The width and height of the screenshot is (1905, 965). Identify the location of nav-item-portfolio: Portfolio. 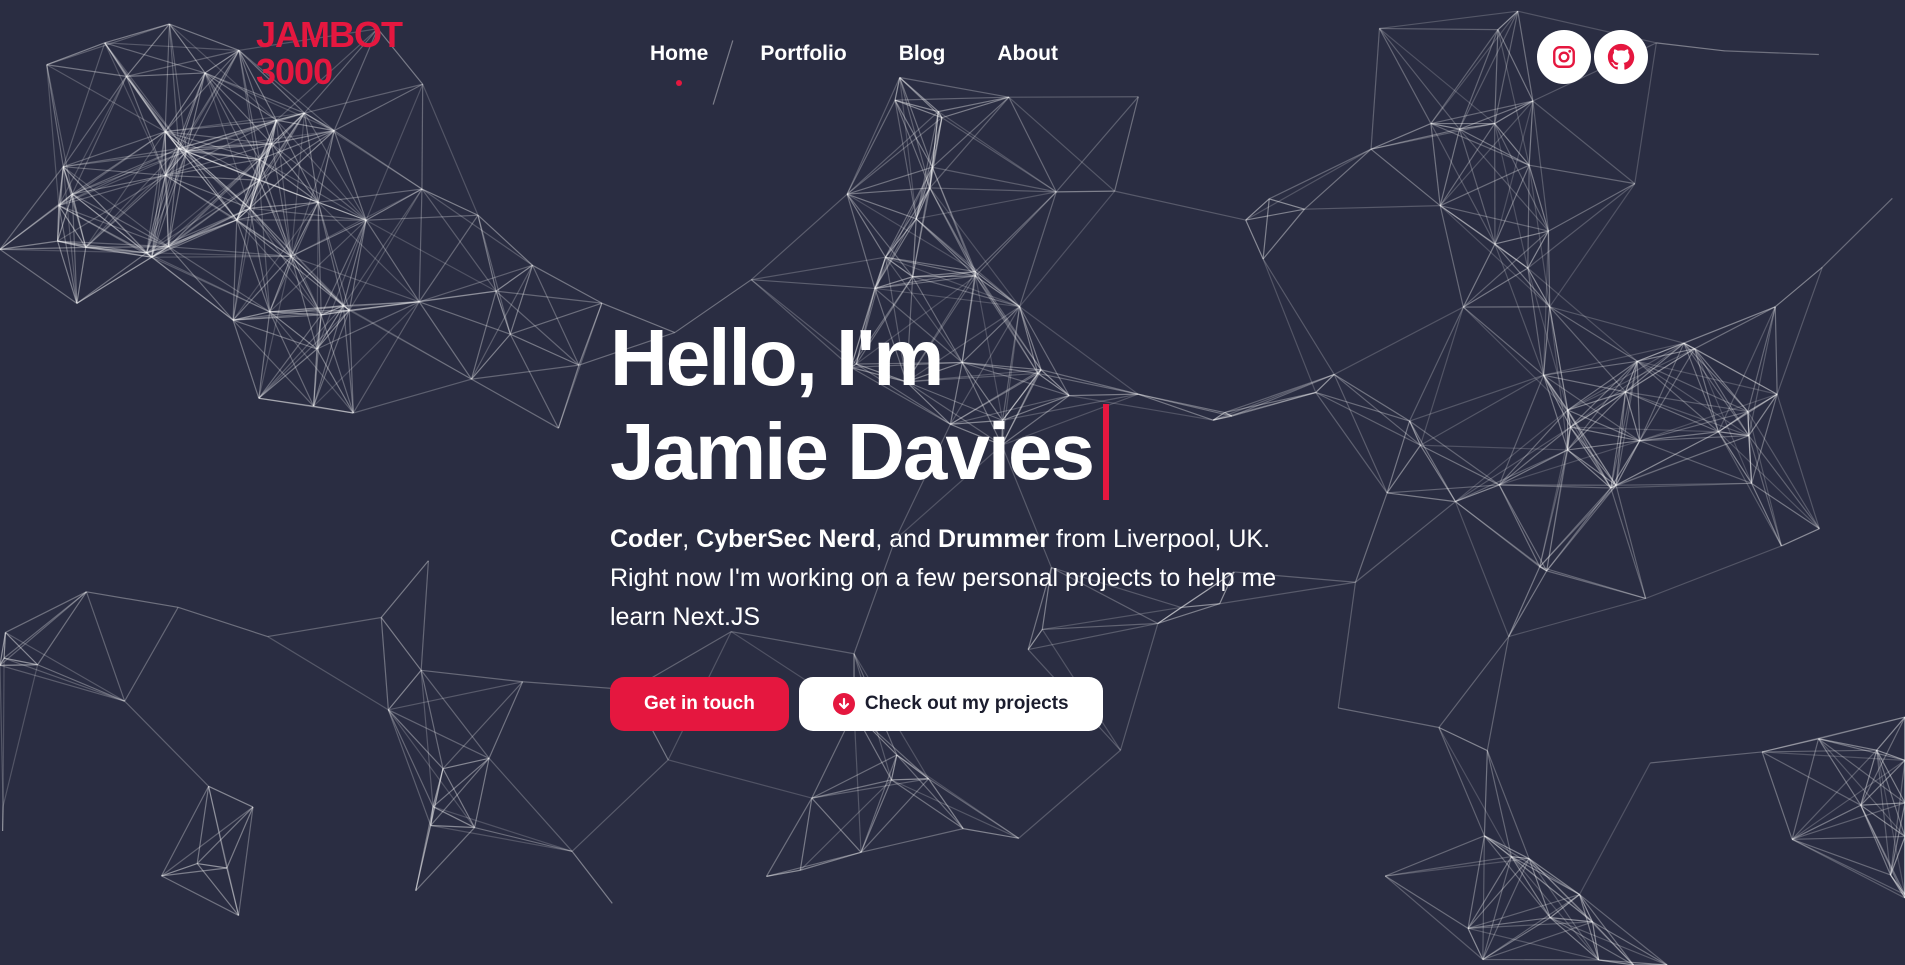
(803, 54).